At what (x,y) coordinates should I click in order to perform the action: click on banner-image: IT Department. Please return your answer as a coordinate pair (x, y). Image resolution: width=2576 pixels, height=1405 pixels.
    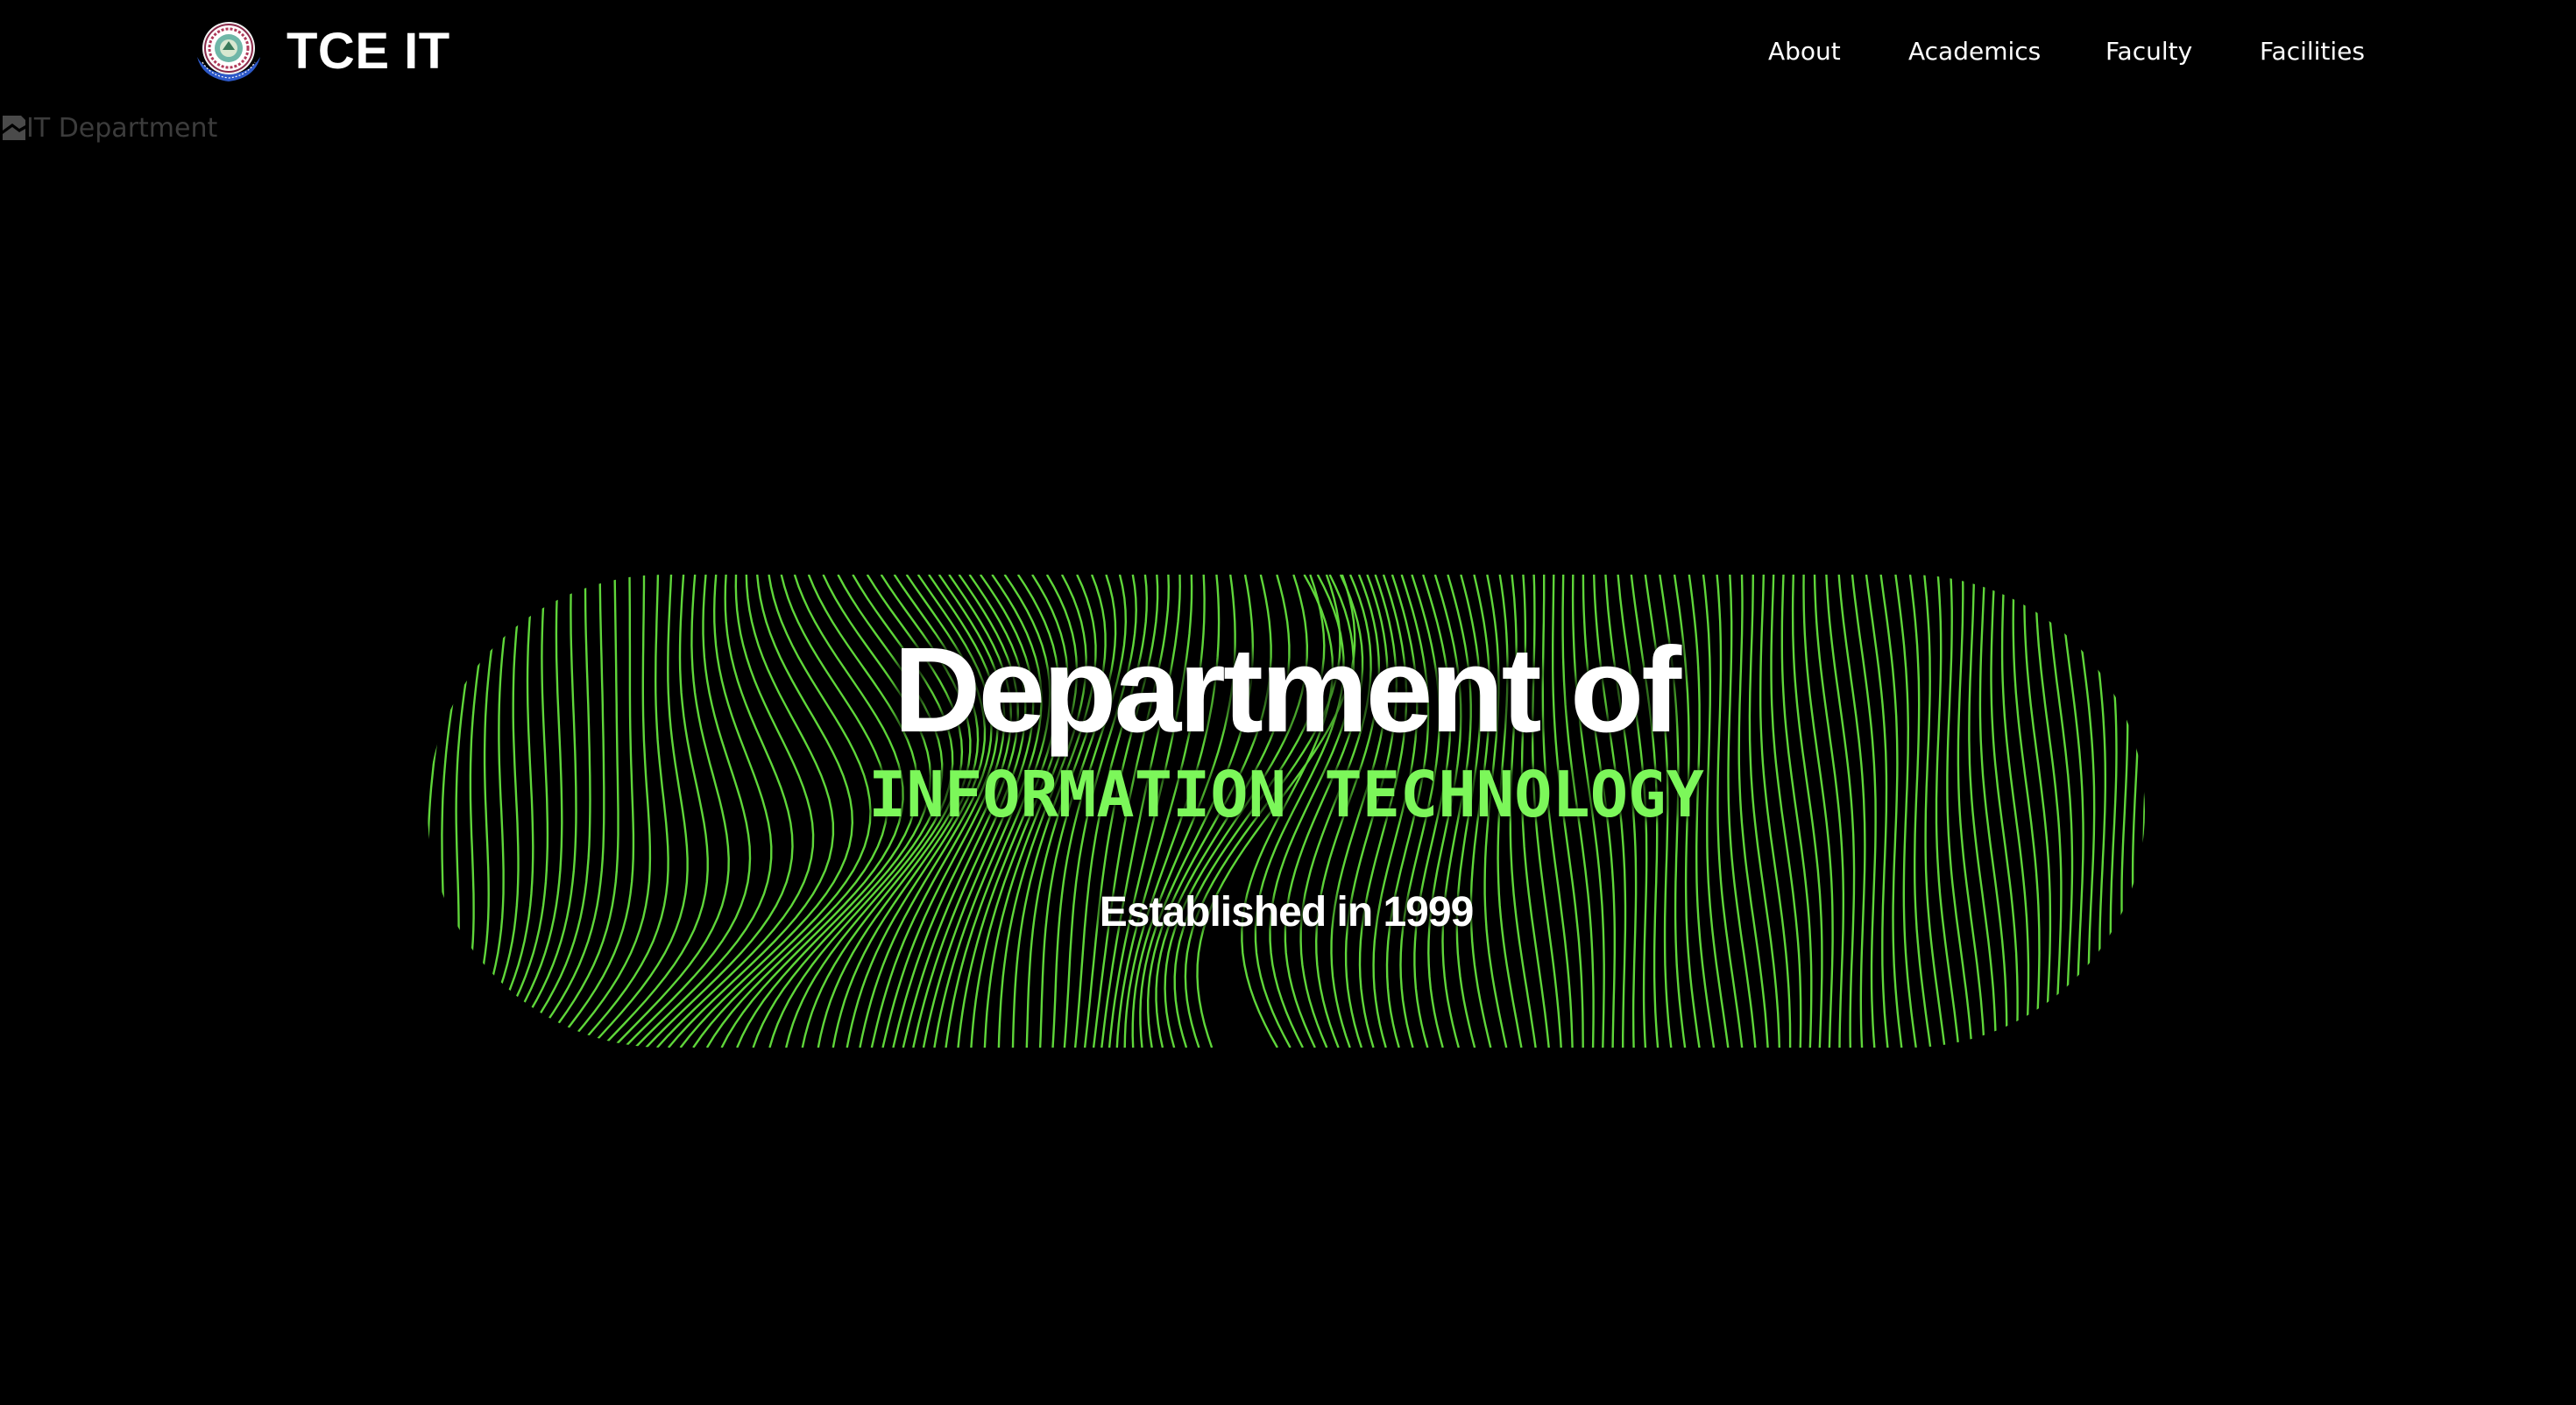
    Looking at the image, I should click on (108, 128).